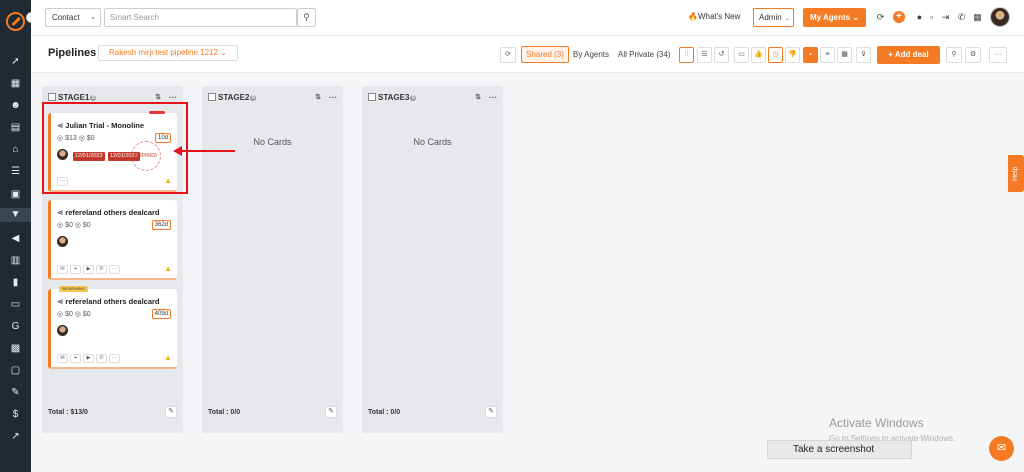  I want to click on calculator-icon: ▩, so click(15, 349).